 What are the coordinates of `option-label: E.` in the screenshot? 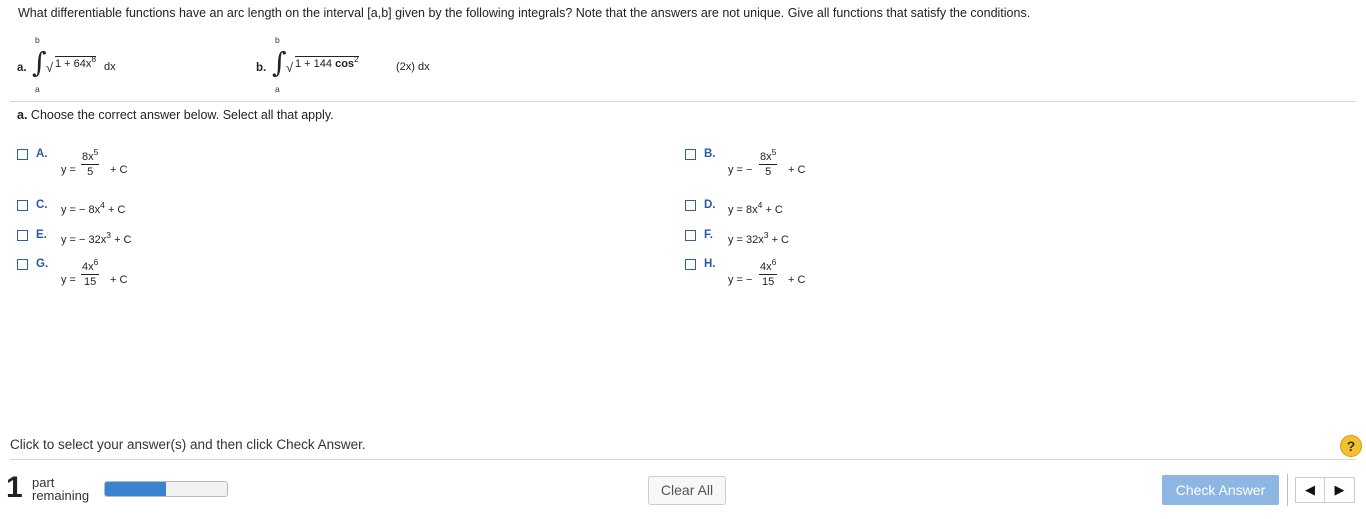 It's located at (41, 235).